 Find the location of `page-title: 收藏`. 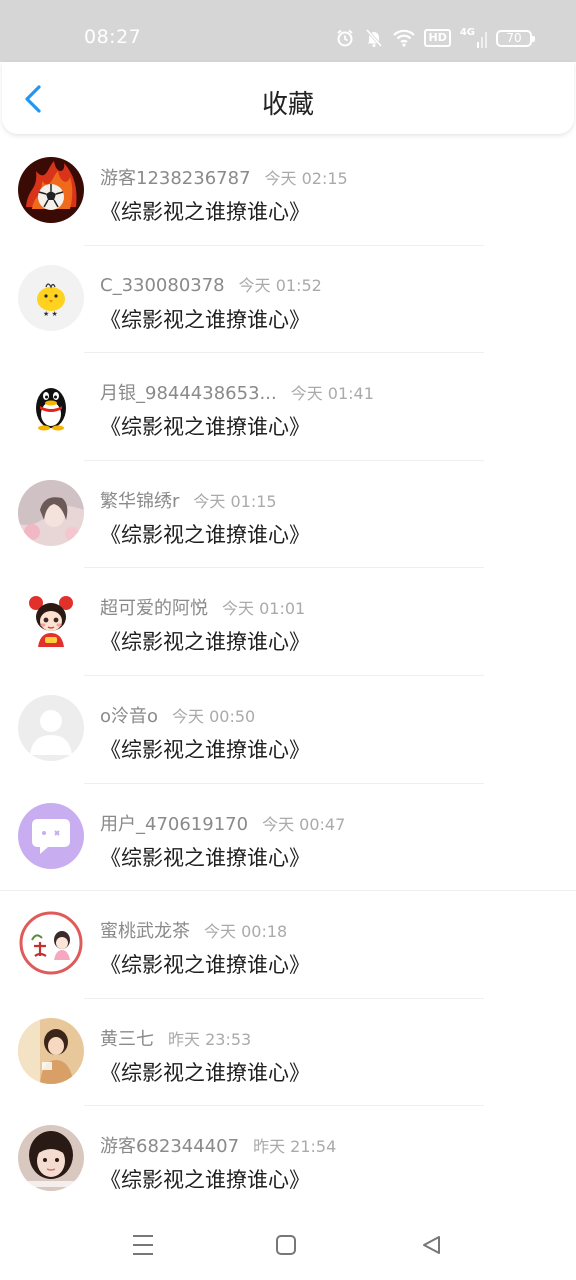

page-title: 收藏 is located at coordinates (287, 105).